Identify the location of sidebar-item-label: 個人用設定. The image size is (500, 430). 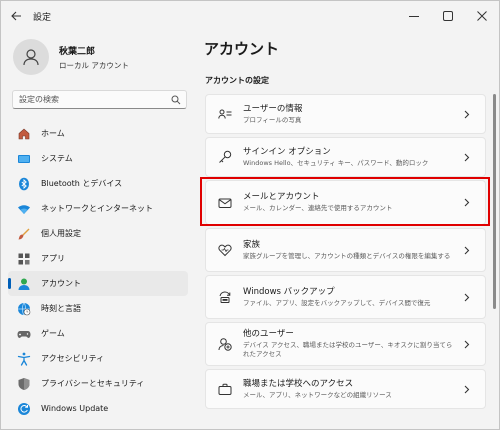
(61, 233).